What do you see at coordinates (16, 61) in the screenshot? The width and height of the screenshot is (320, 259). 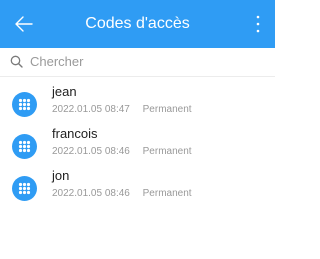 I see `search-icon` at bounding box center [16, 61].